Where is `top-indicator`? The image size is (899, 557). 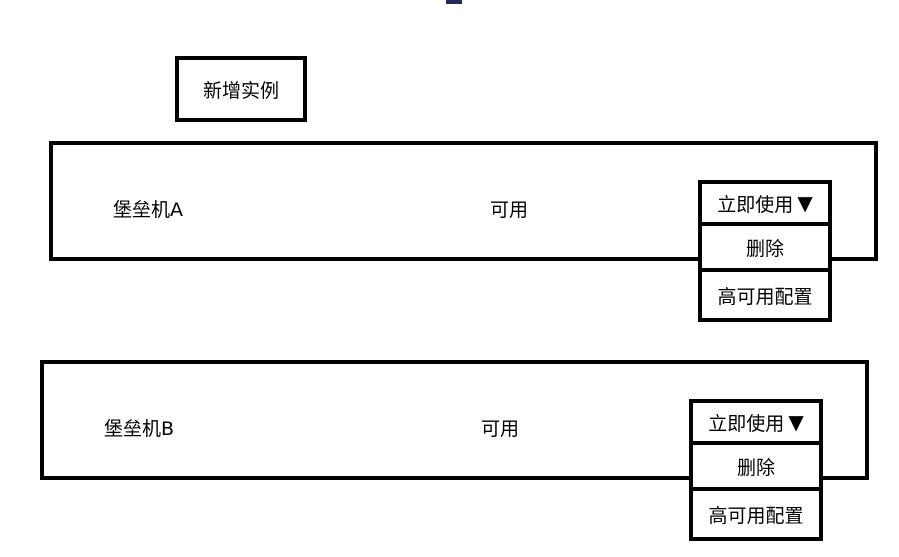 top-indicator is located at coordinates (454, 2).